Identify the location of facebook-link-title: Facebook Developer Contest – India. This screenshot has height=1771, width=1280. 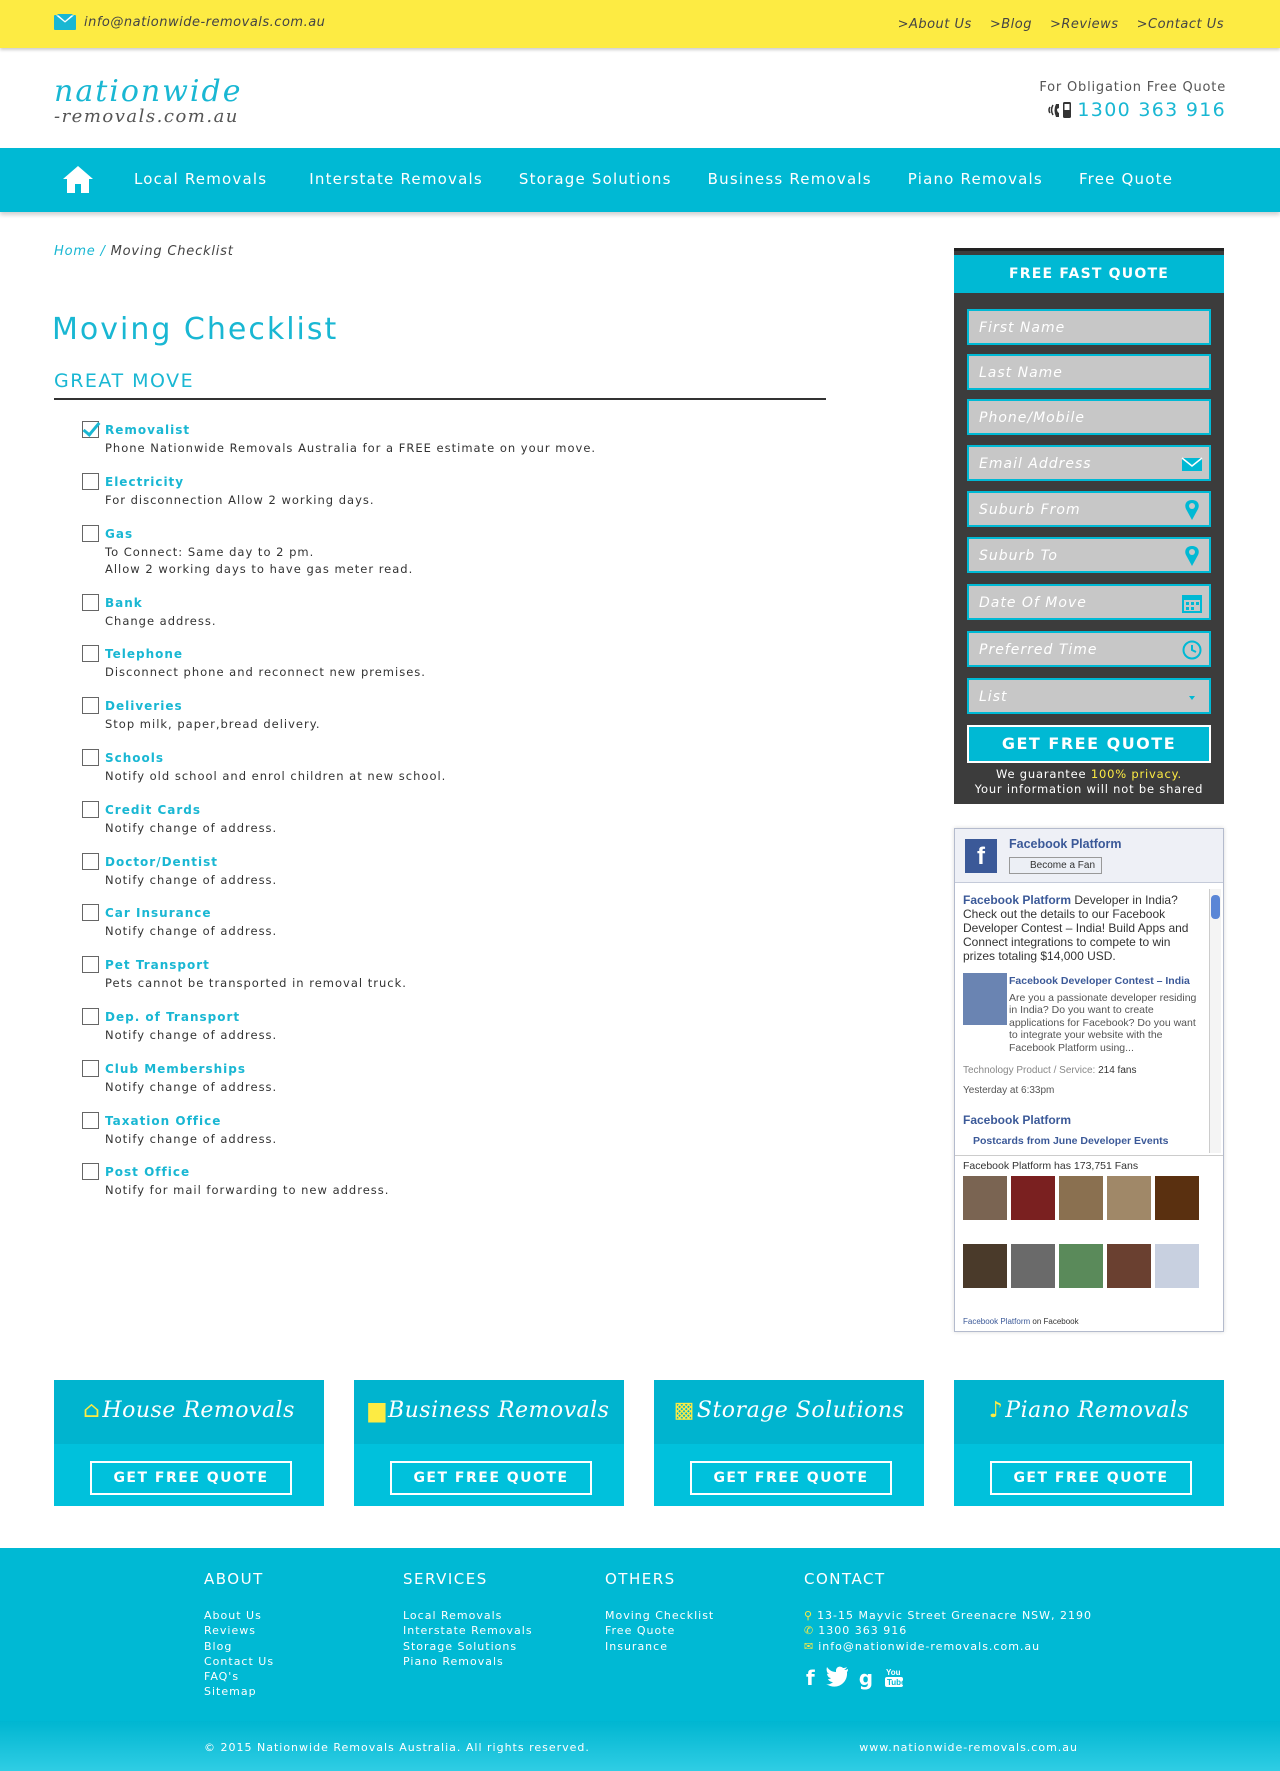
(1099, 981).